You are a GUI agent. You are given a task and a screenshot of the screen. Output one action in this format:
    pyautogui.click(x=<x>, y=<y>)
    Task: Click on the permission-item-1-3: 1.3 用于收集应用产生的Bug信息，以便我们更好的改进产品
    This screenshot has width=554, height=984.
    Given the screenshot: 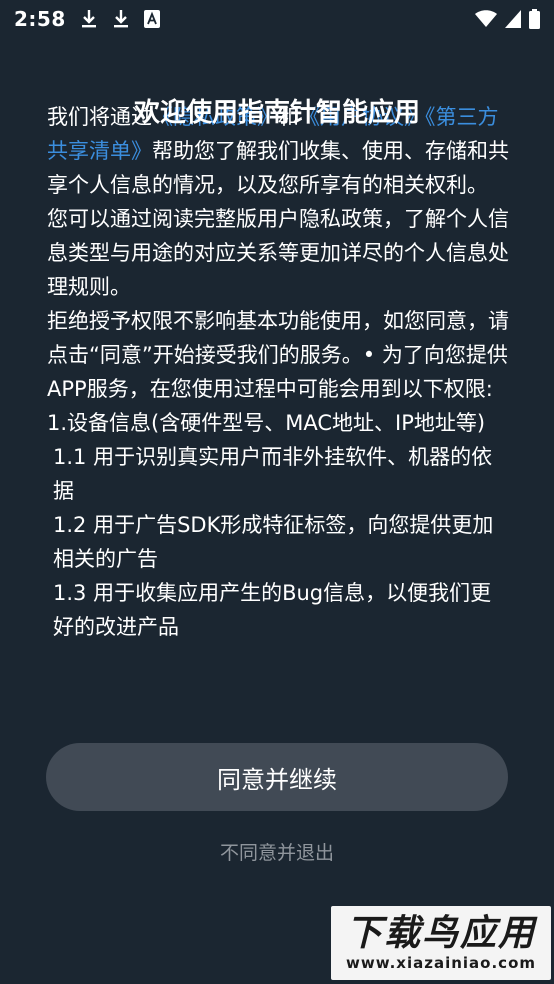 What is the action you would take?
    pyautogui.click(x=272, y=610)
    